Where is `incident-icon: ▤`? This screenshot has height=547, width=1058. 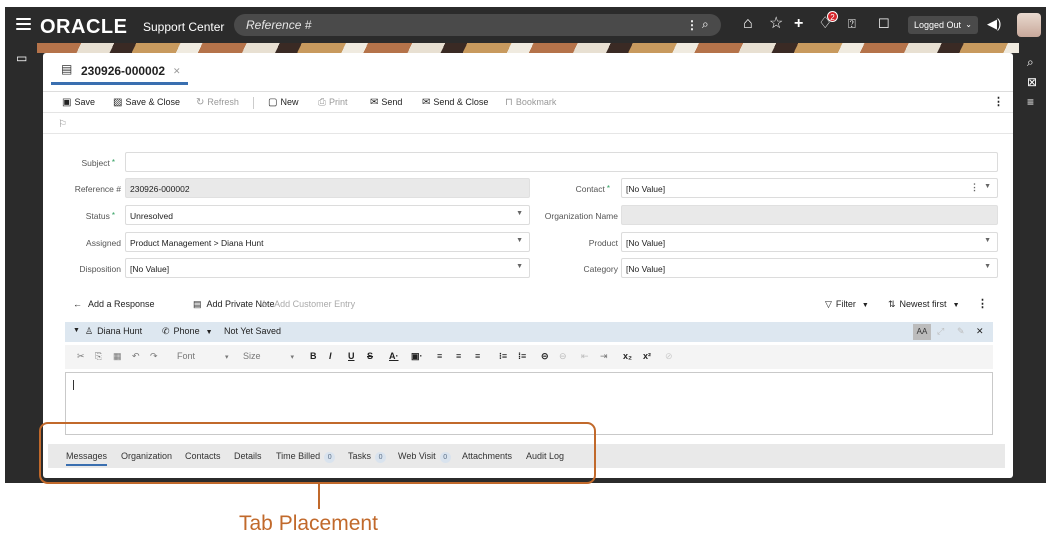 incident-icon: ▤ is located at coordinates (67, 69).